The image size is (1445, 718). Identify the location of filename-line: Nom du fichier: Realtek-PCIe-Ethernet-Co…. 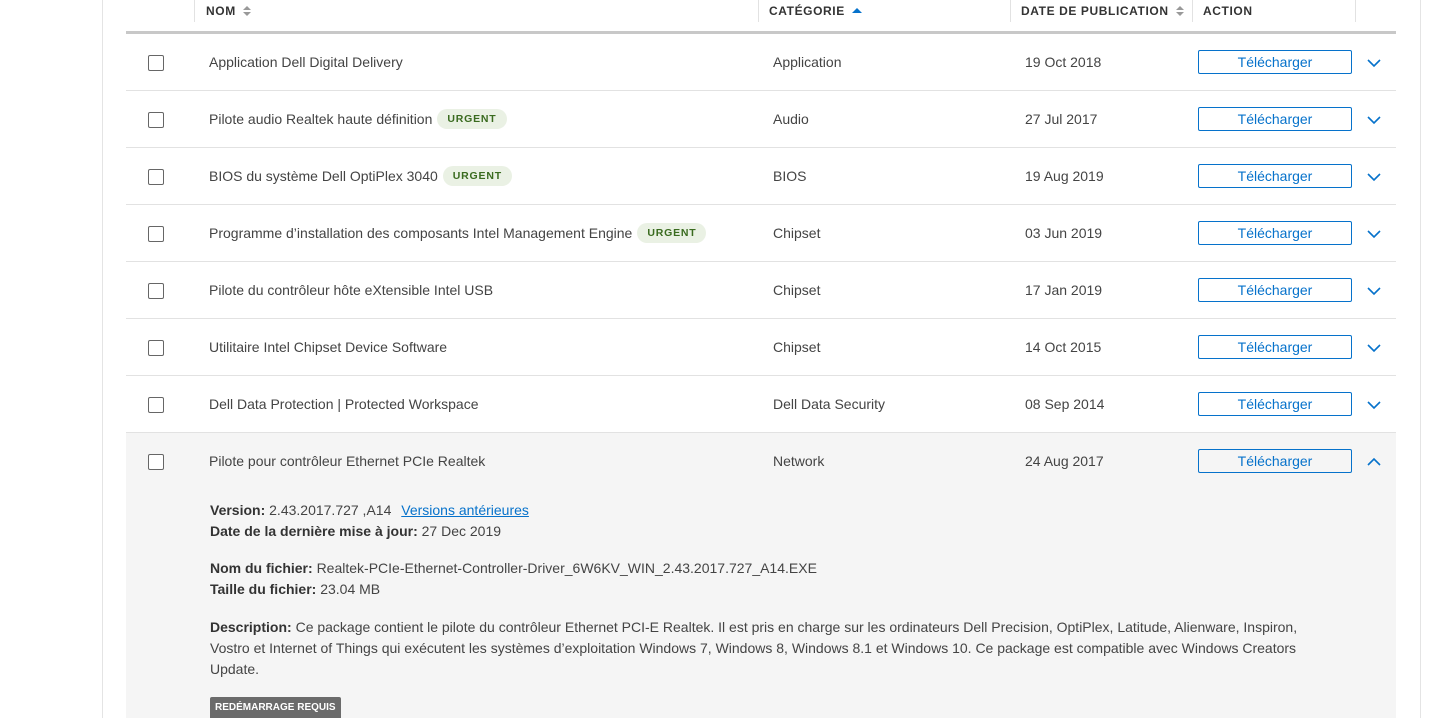
(513, 568).